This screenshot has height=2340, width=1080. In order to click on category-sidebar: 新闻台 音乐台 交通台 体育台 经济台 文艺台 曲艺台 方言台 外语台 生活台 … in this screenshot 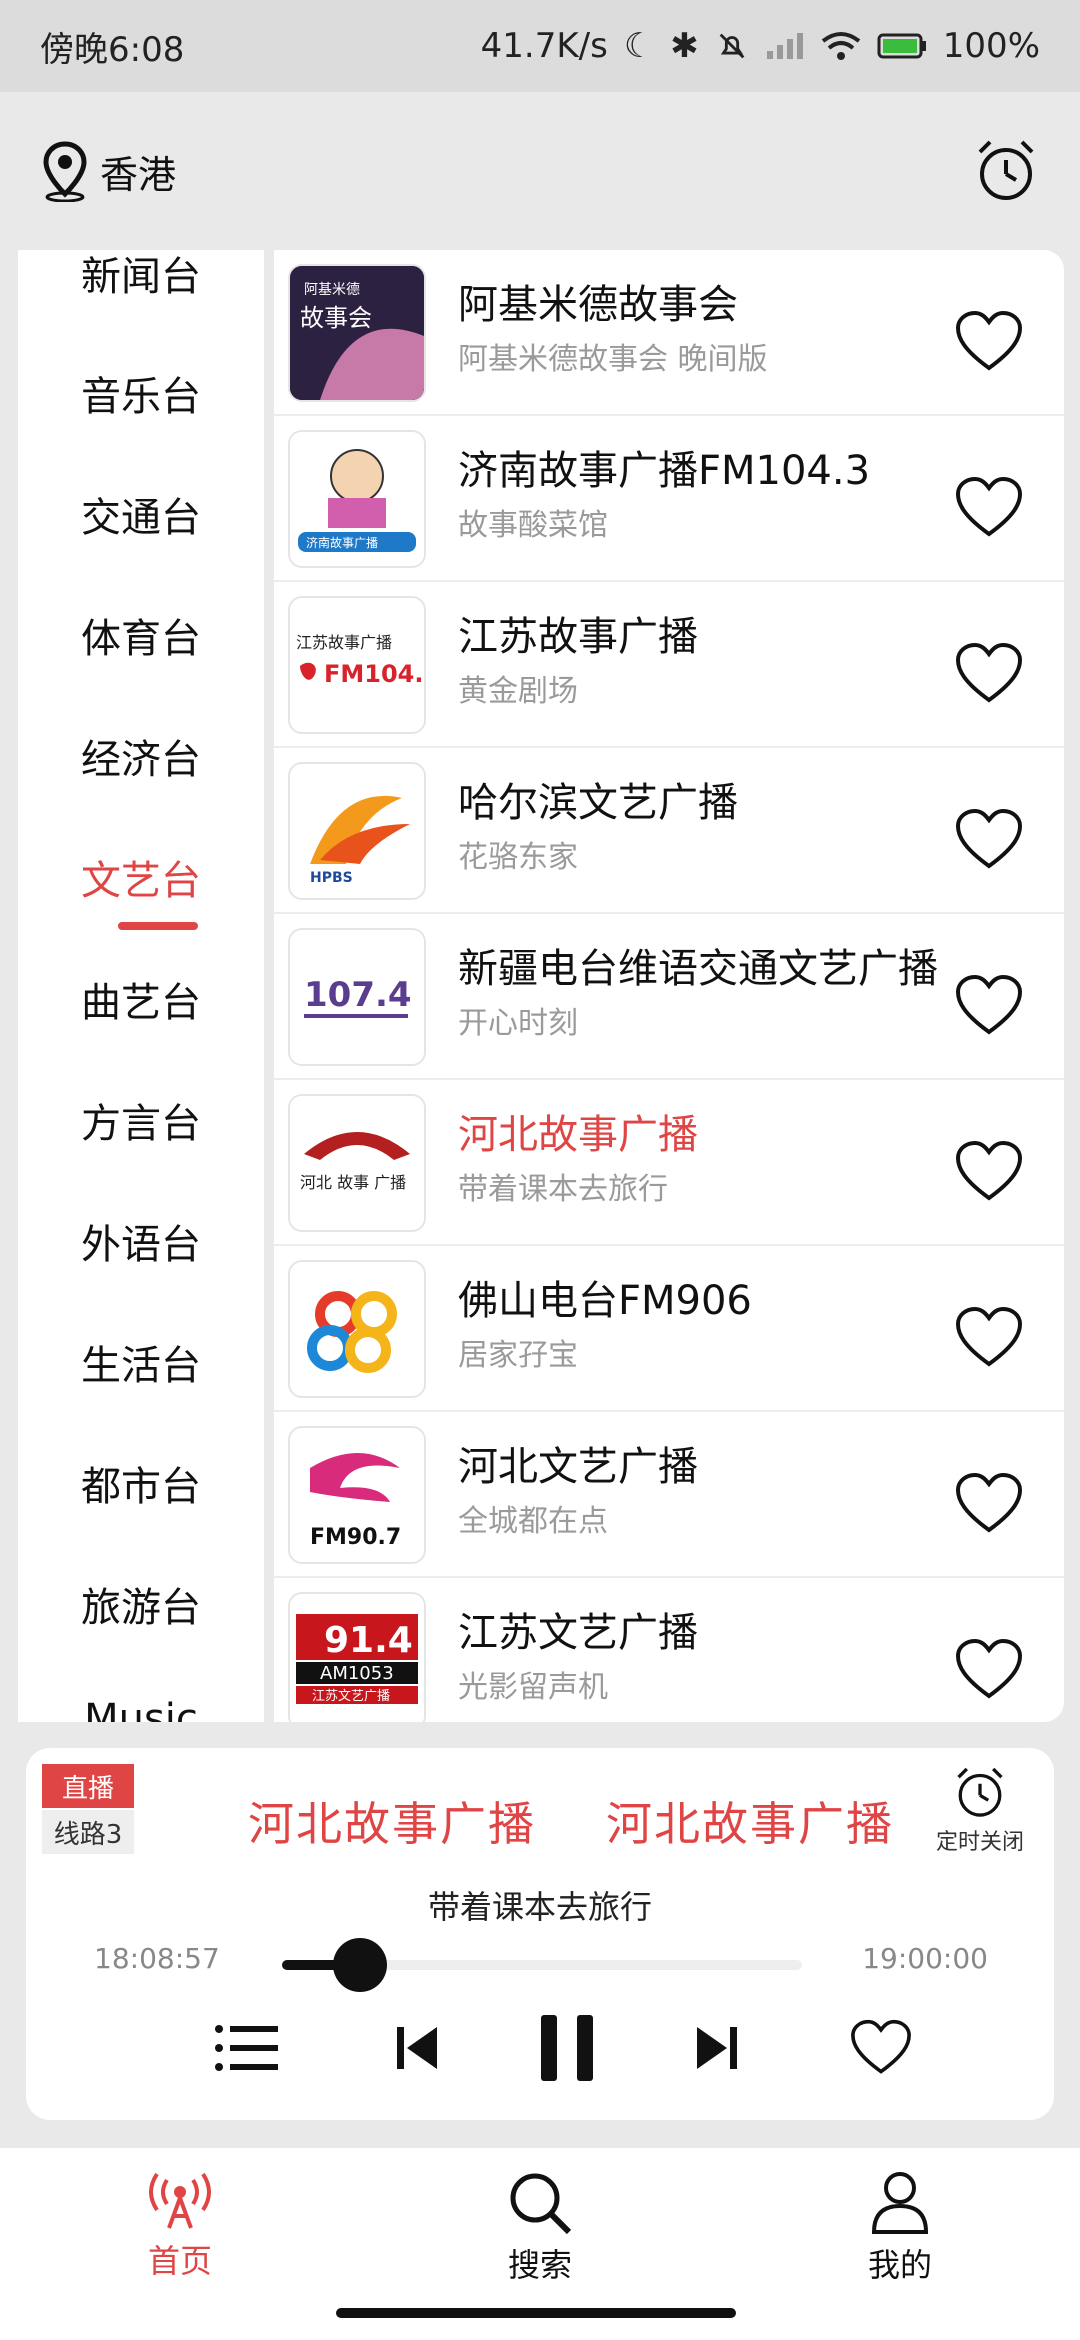, I will do `click(141, 986)`.